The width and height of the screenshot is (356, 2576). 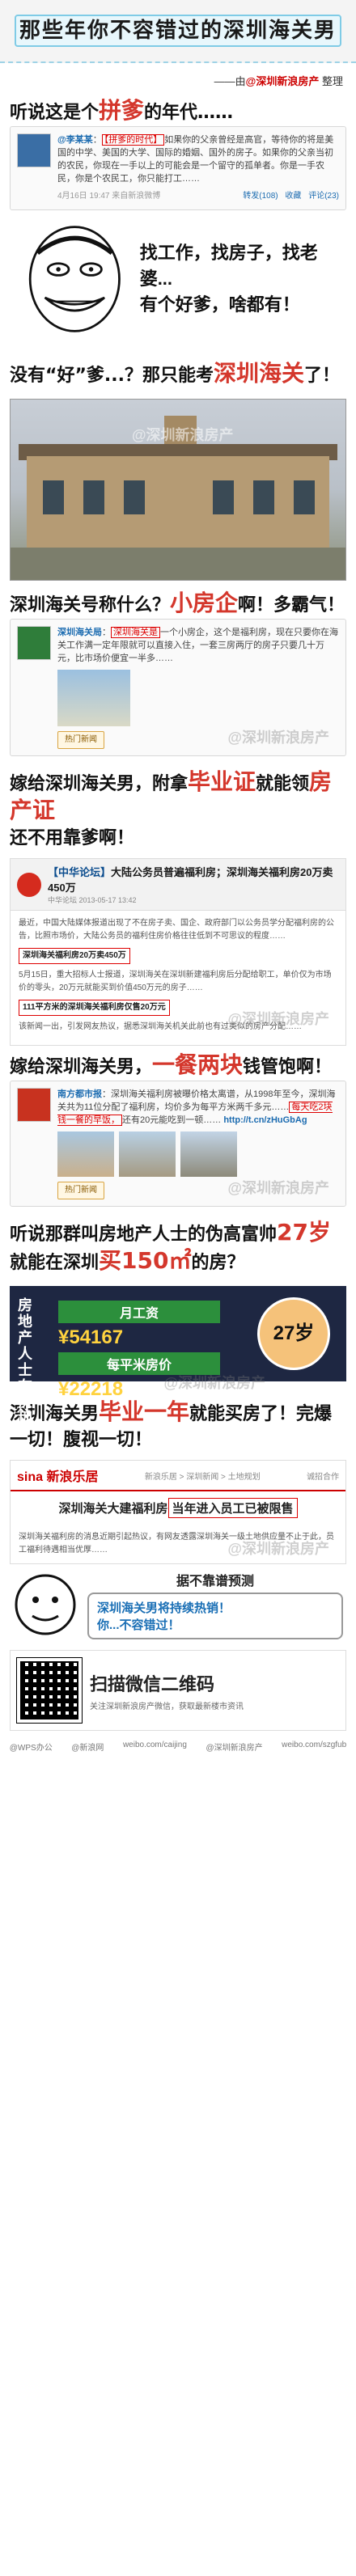 What do you see at coordinates (55, 1263) in the screenshot?
I see `heading-text: 就能在深圳` at bounding box center [55, 1263].